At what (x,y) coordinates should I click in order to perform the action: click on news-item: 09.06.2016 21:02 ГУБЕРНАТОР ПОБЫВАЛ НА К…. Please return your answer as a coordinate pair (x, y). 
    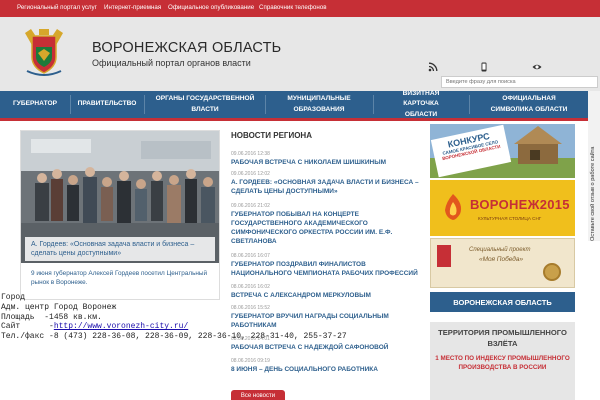
    Looking at the image, I should click on (328, 224).